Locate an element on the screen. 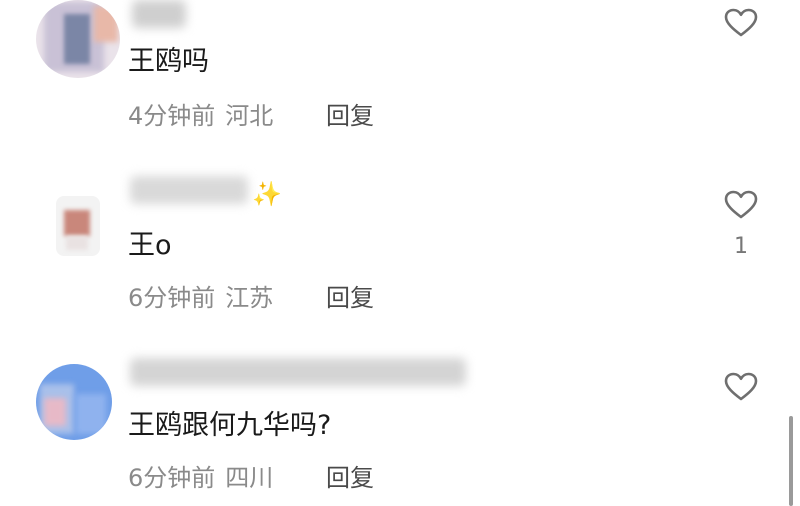  comment-meta: 6分钟前 四川 is located at coordinates (200, 478).